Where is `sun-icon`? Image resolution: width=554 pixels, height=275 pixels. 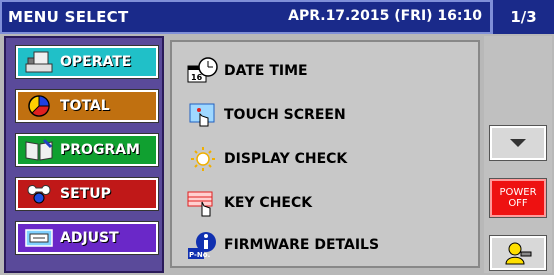 sun-icon is located at coordinates (203, 159).